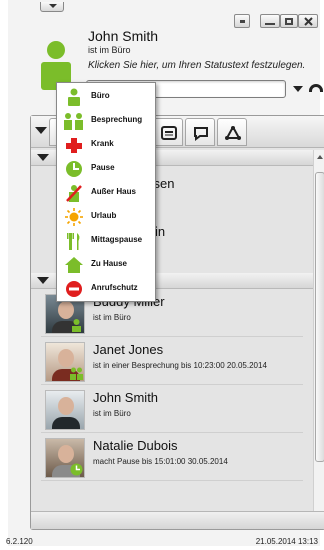  Describe the element at coordinates (74, 265) in the screenshot. I see `home-icon` at that location.